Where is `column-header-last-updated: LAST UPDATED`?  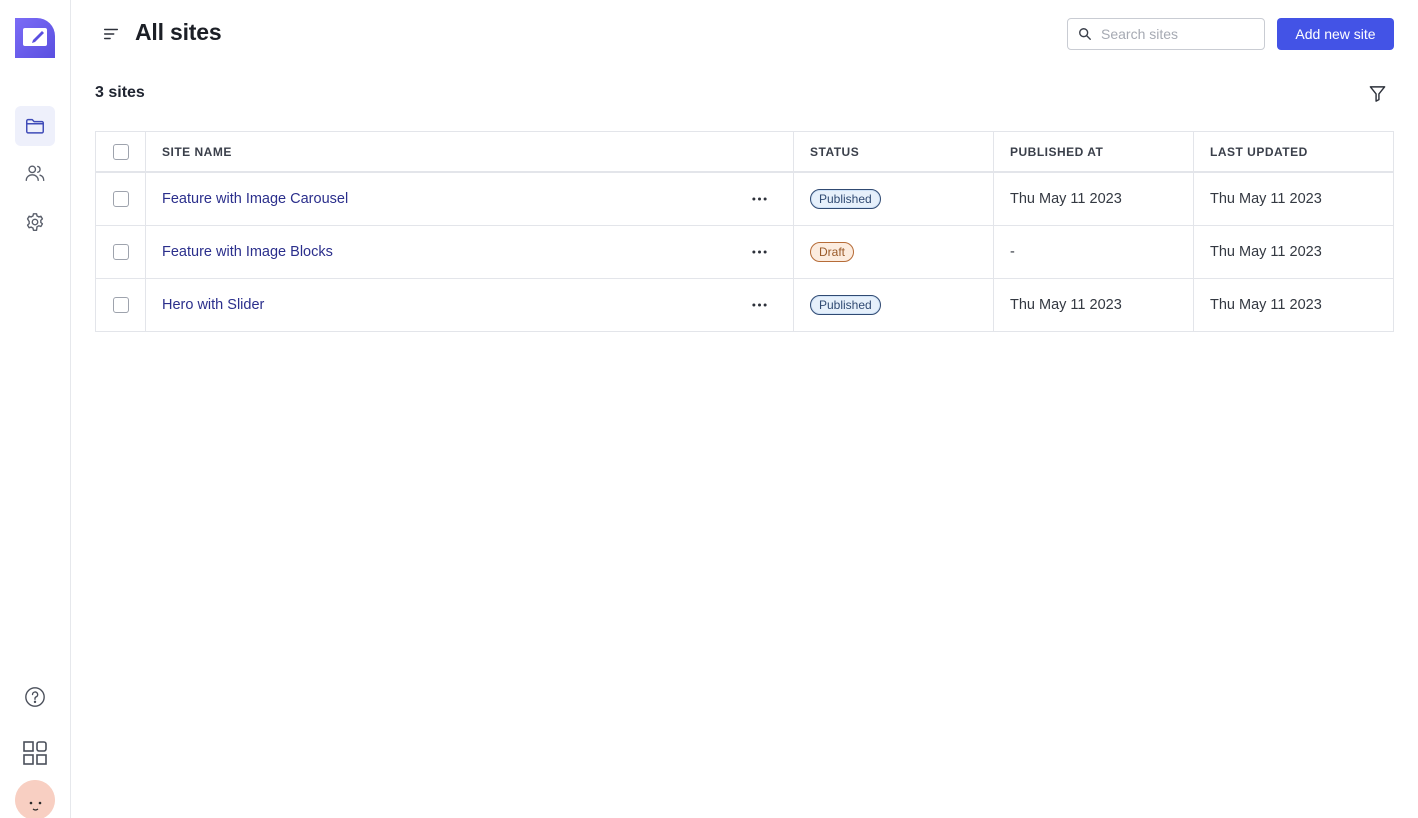
column-header-last-updated: LAST UPDATED is located at coordinates (1293, 151).